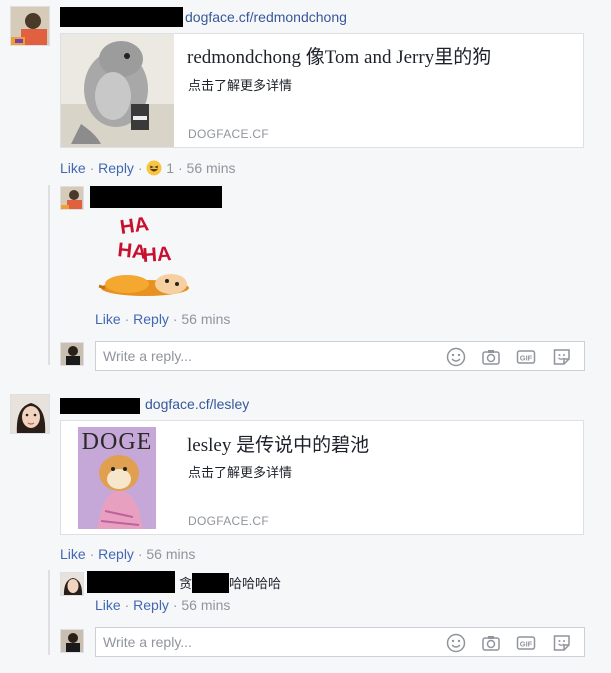 The image size is (611, 673). I want to click on haha-sticker: HA HA HA, so click(145, 257).